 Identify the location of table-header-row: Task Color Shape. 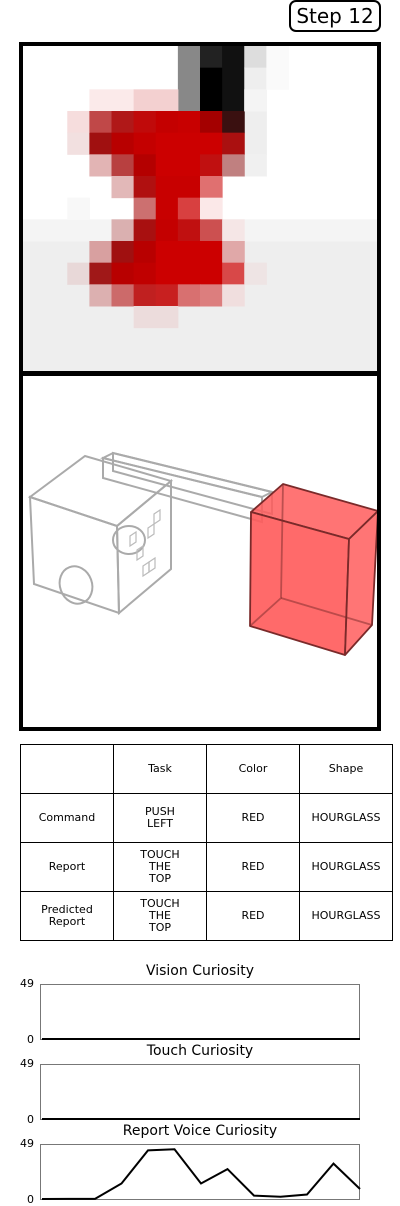
(206, 769).